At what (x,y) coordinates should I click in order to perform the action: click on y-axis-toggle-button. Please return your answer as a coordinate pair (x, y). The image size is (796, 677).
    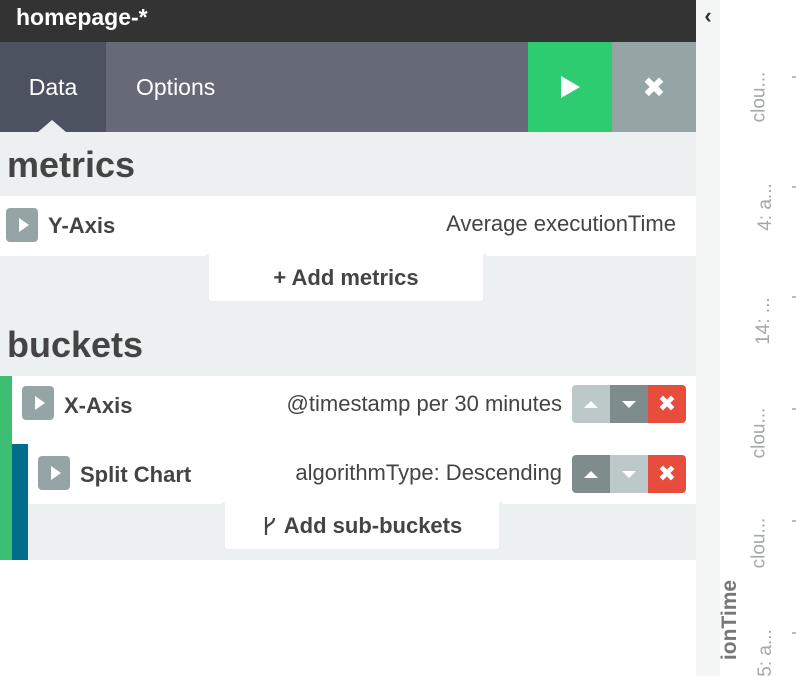
    Looking at the image, I should click on (22, 225).